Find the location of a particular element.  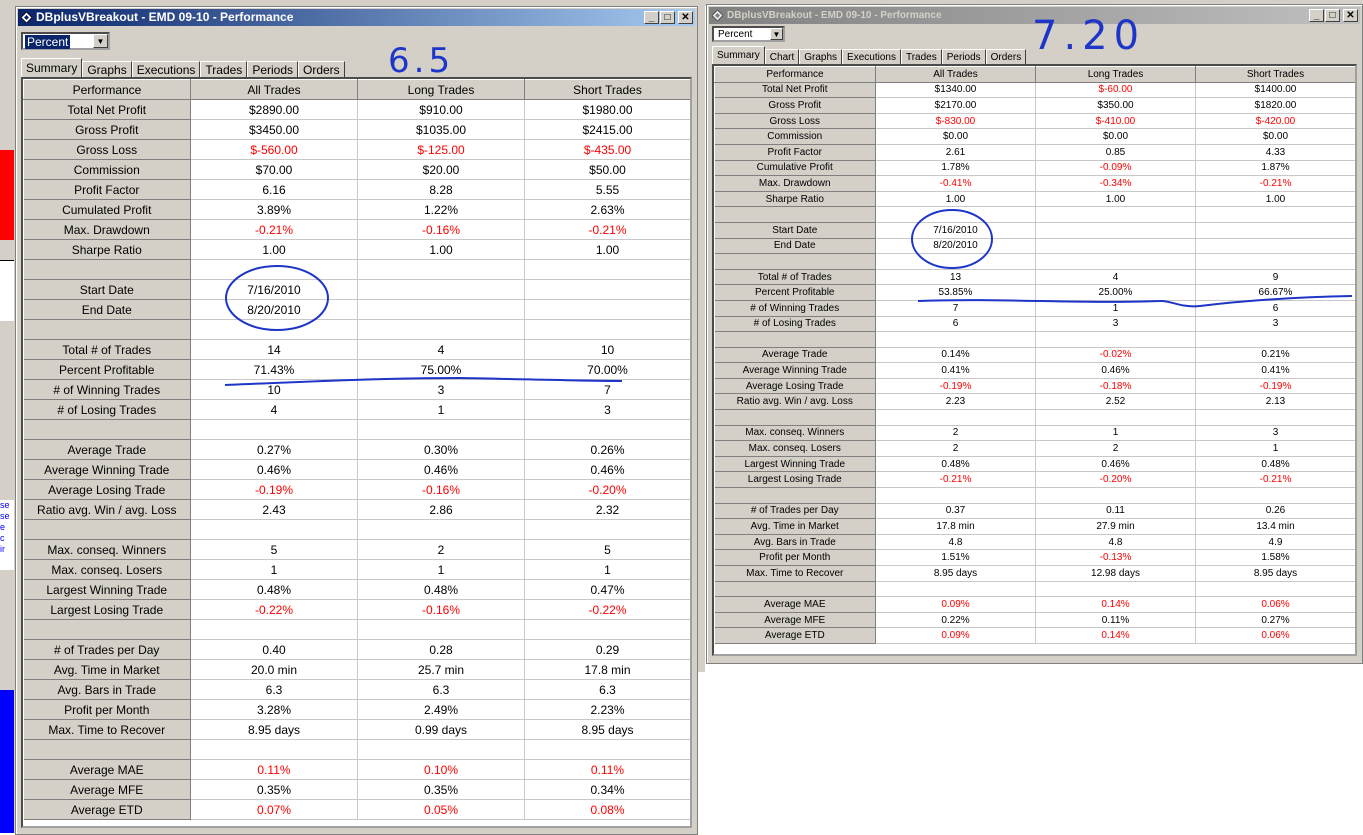

right-tab-orders: Orders is located at coordinates (1006, 56).